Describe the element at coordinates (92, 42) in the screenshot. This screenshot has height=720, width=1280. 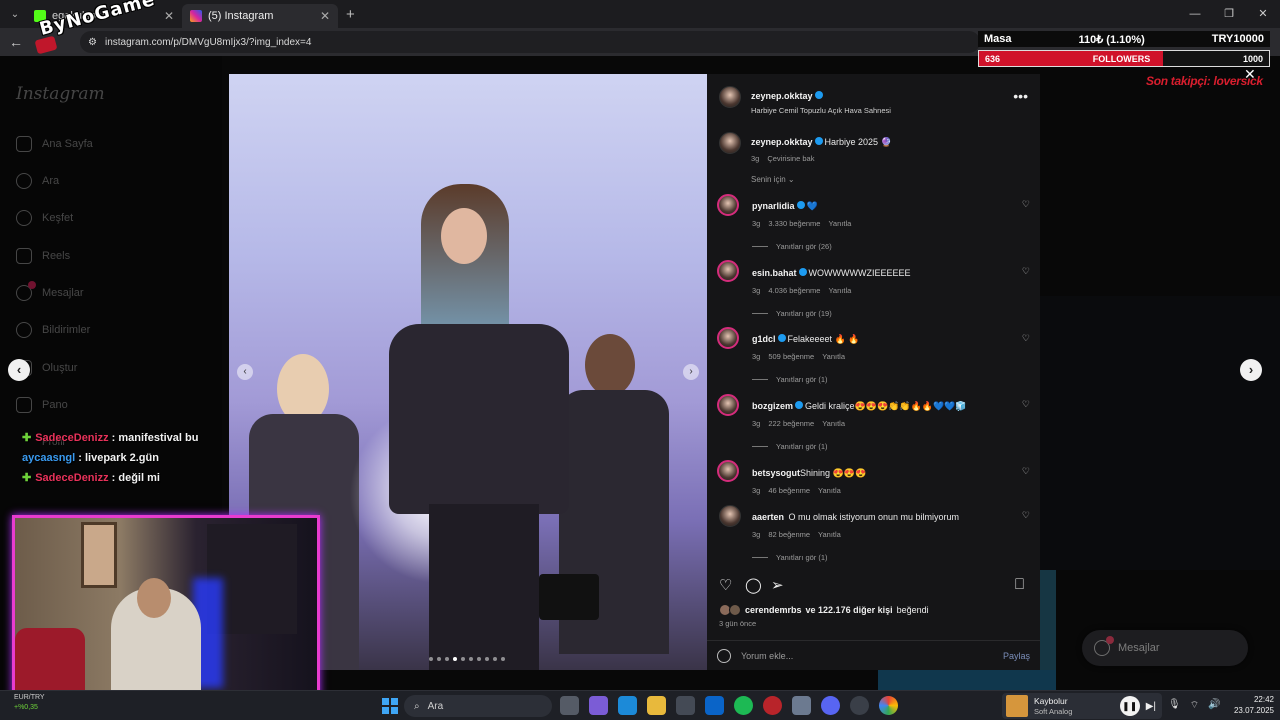
I see `site-info-icon: ⚙` at that location.